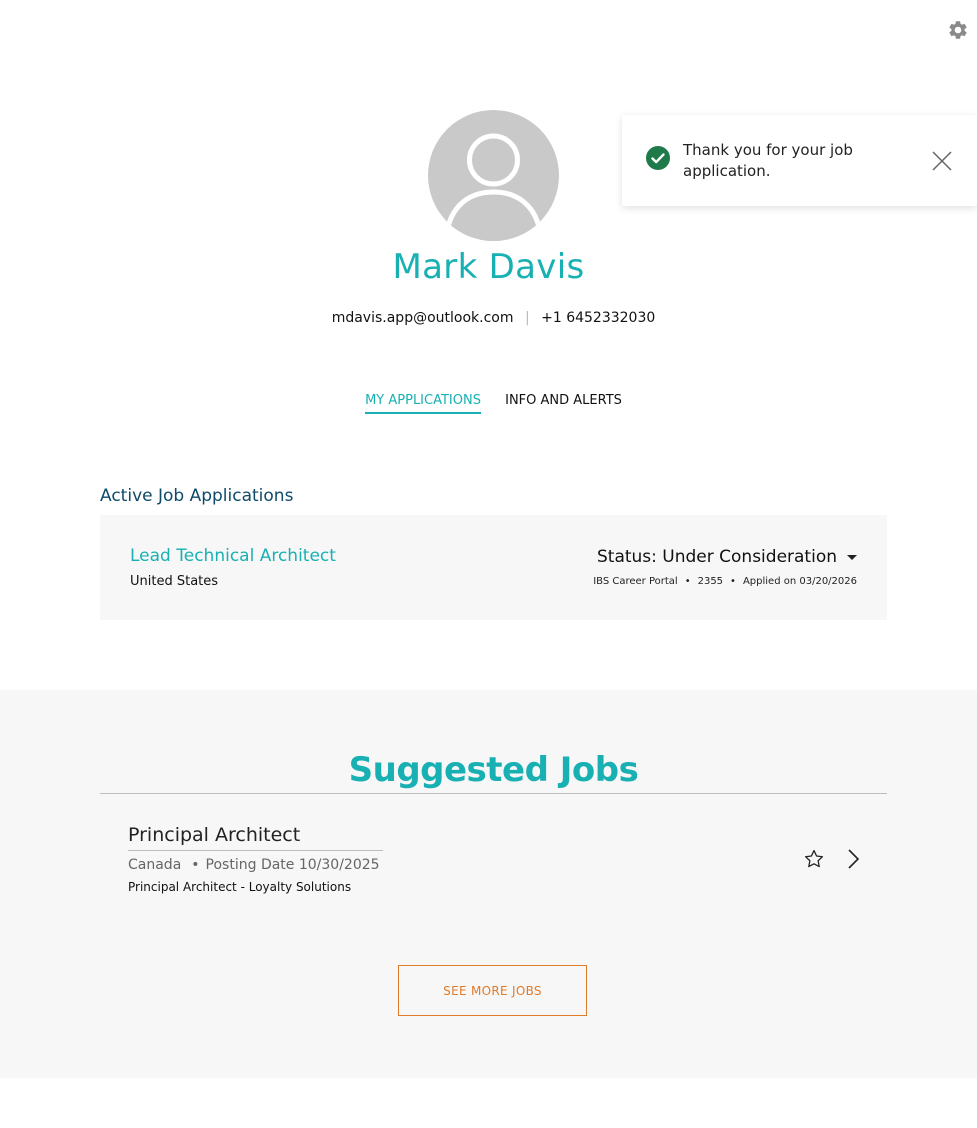  I want to click on profile-tabs: MY APPLICATIONS INFO AND ALERTS, so click(488, 403).